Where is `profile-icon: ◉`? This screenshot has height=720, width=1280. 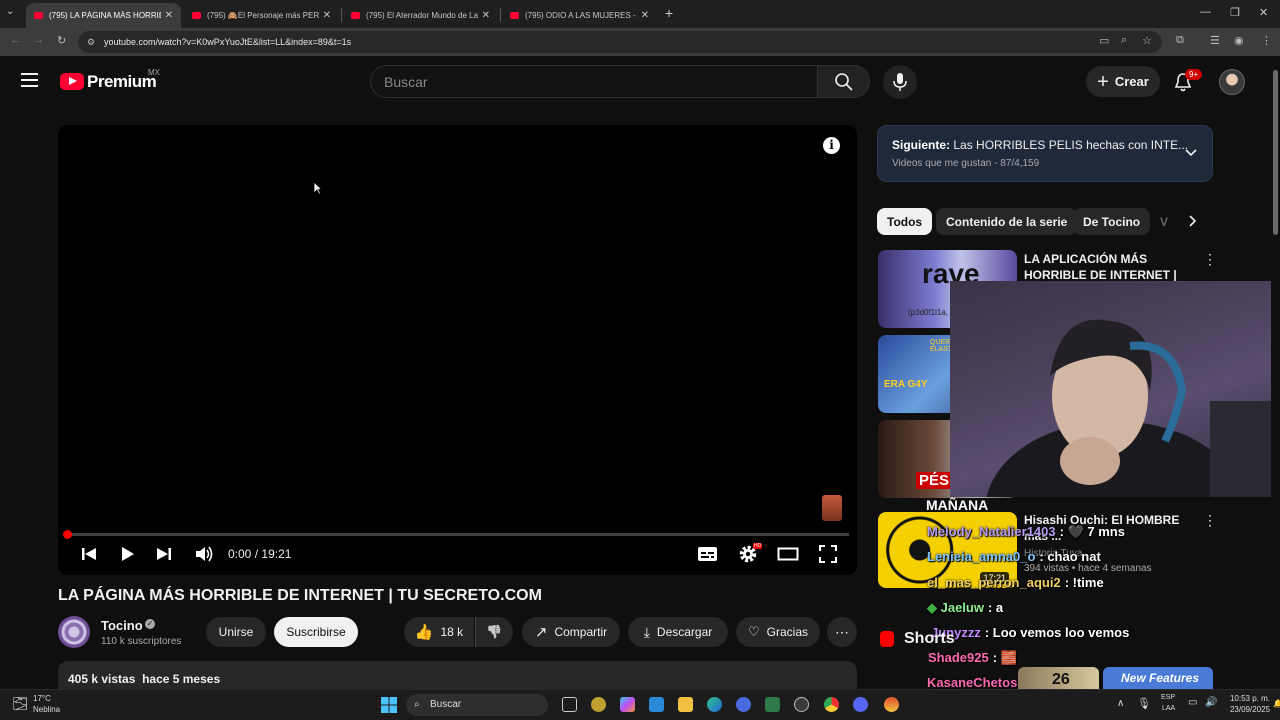
profile-icon: ◉ is located at coordinates (1239, 40).